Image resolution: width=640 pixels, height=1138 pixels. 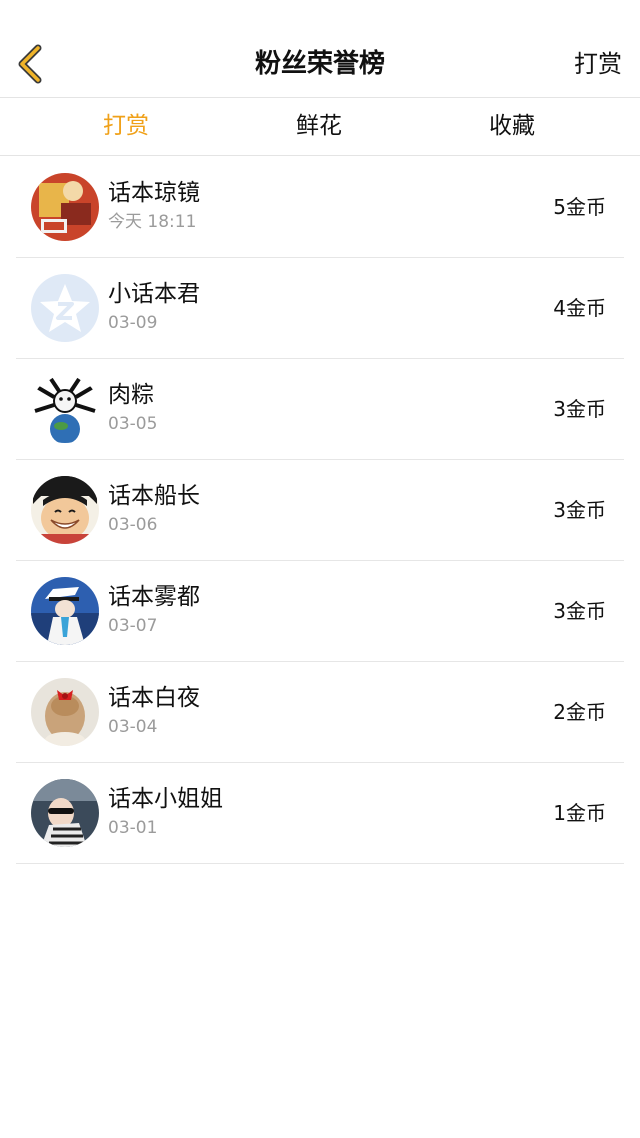 I want to click on reward-date: 03-09, so click(x=133, y=323).